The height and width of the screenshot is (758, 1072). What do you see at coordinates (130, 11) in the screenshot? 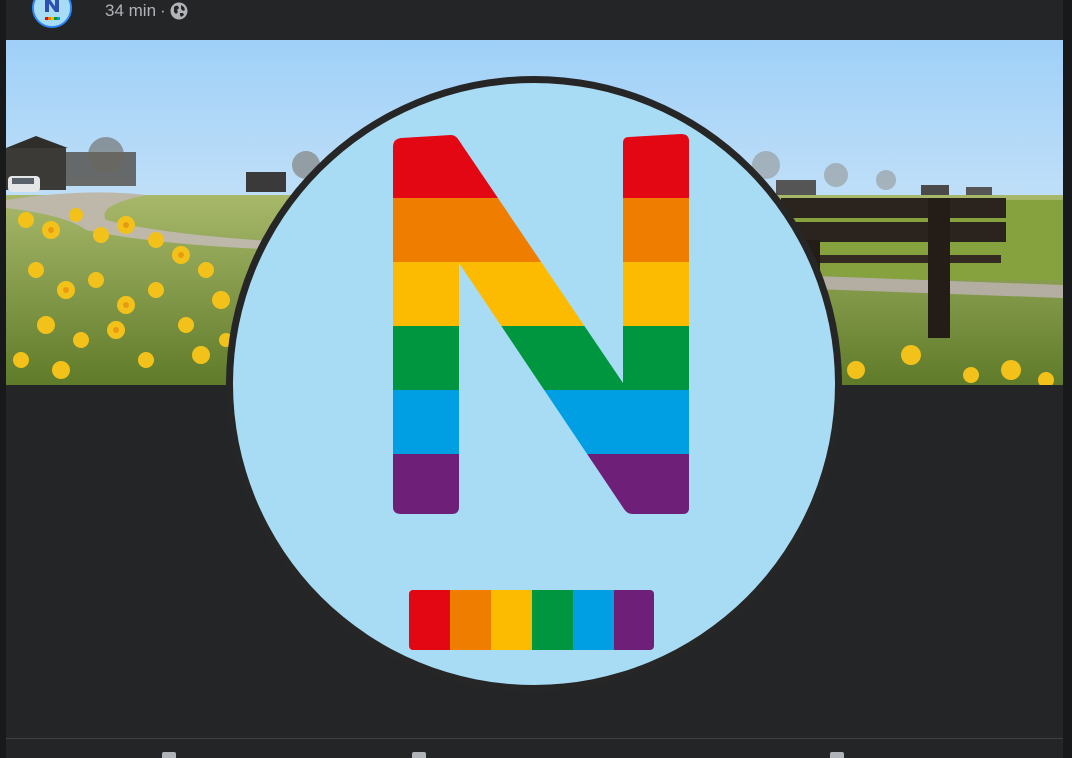
I see `post-timestamp: 34 min` at bounding box center [130, 11].